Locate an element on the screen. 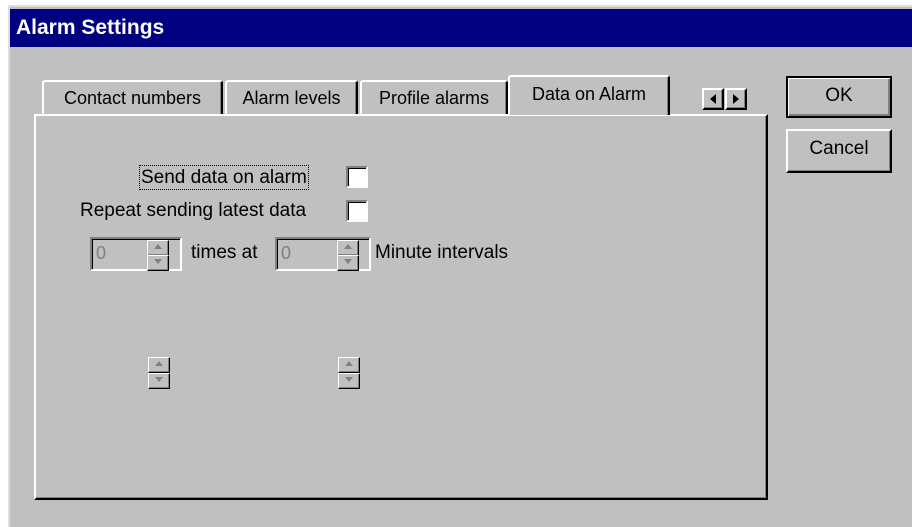  ok-button: OK is located at coordinates (839, 97).